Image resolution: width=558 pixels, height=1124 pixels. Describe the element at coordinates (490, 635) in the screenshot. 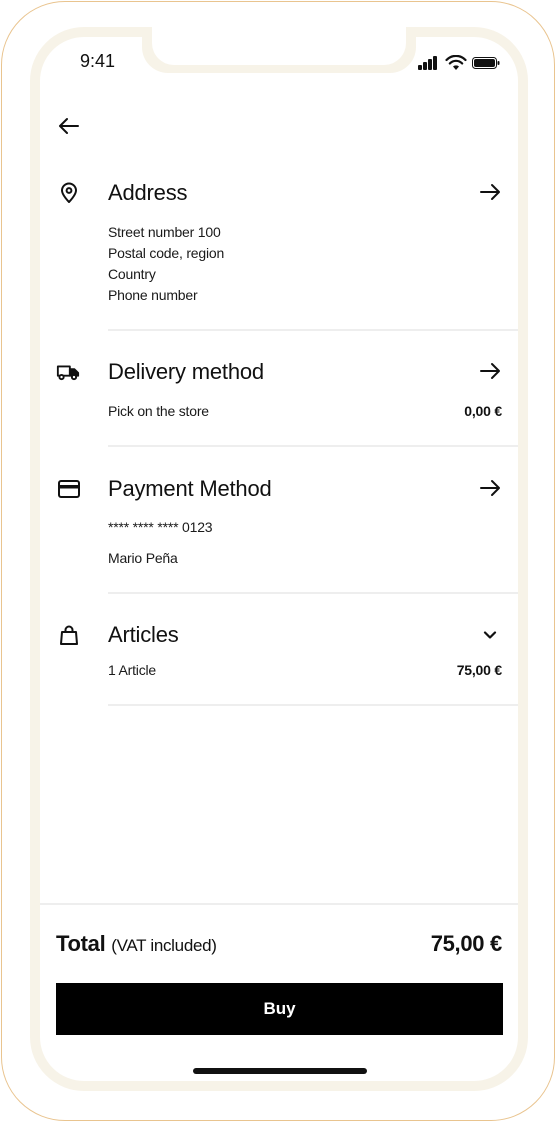

I see `chevron-down-icon` at that location.